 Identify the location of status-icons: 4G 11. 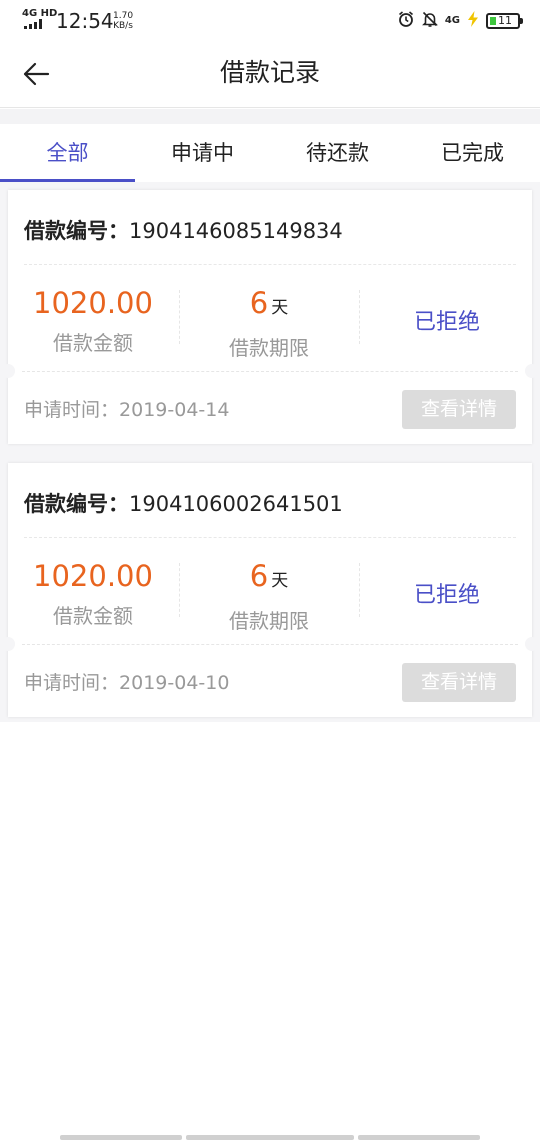
(460, 21).